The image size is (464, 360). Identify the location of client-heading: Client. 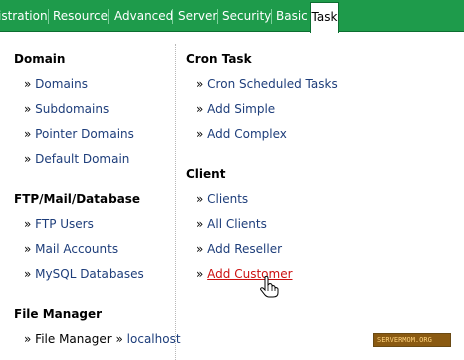
(206, 174).